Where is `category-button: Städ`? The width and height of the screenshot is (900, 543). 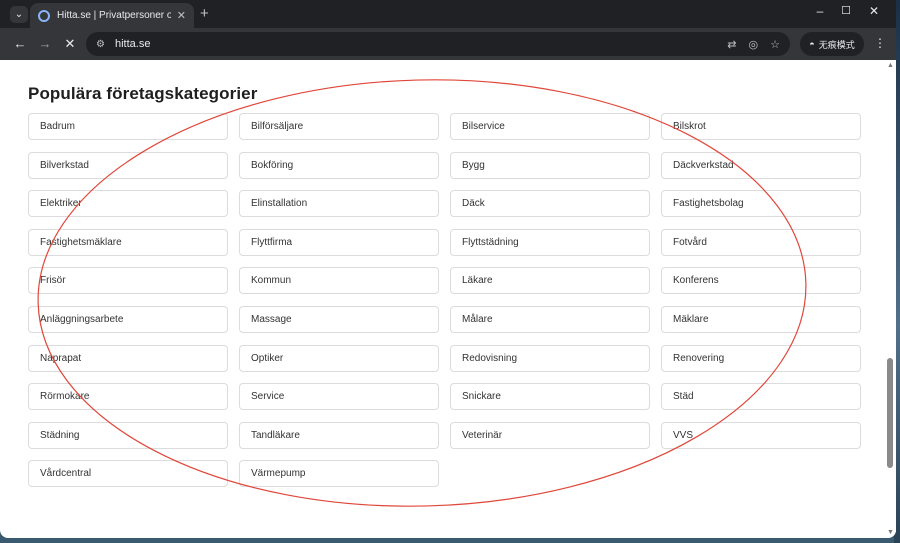 category-button: Städ is located at coordinates (761, 396).